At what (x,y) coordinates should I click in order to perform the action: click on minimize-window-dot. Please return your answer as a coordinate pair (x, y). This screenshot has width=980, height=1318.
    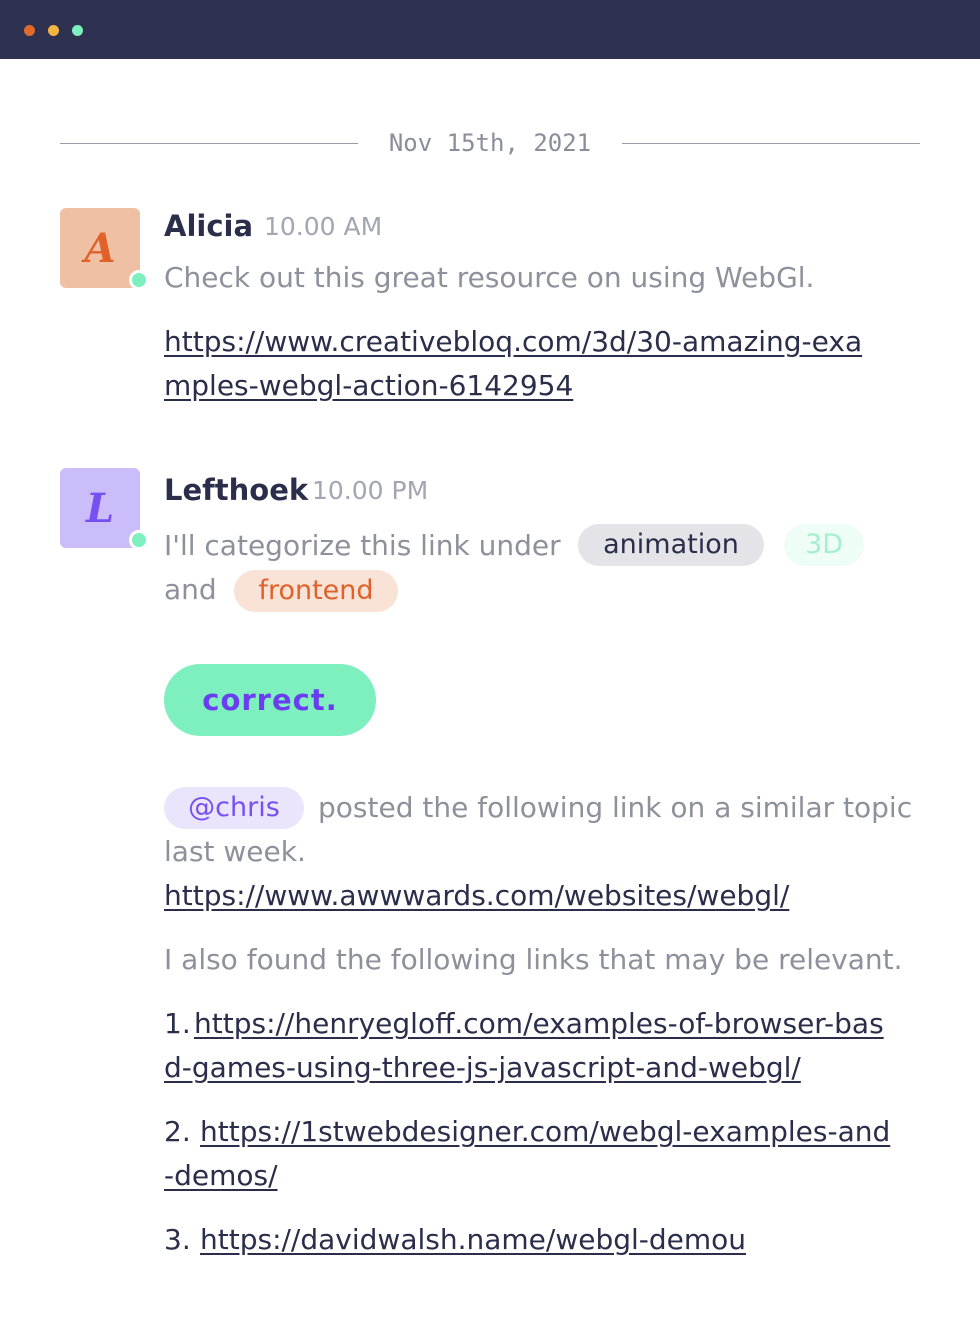
    Looking at the image, I should click on (53, 30).